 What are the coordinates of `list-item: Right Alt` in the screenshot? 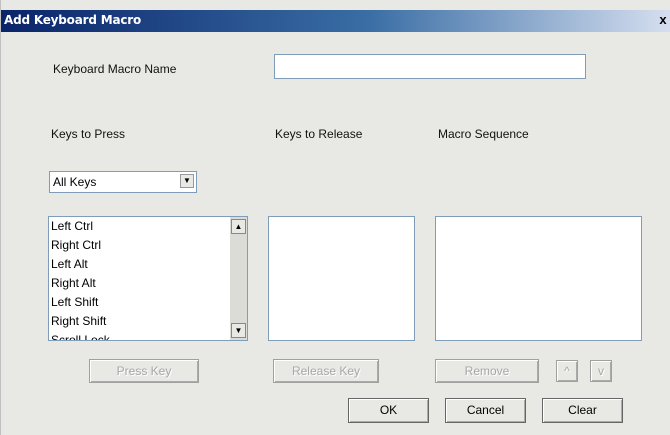 It's located at (148, 283).